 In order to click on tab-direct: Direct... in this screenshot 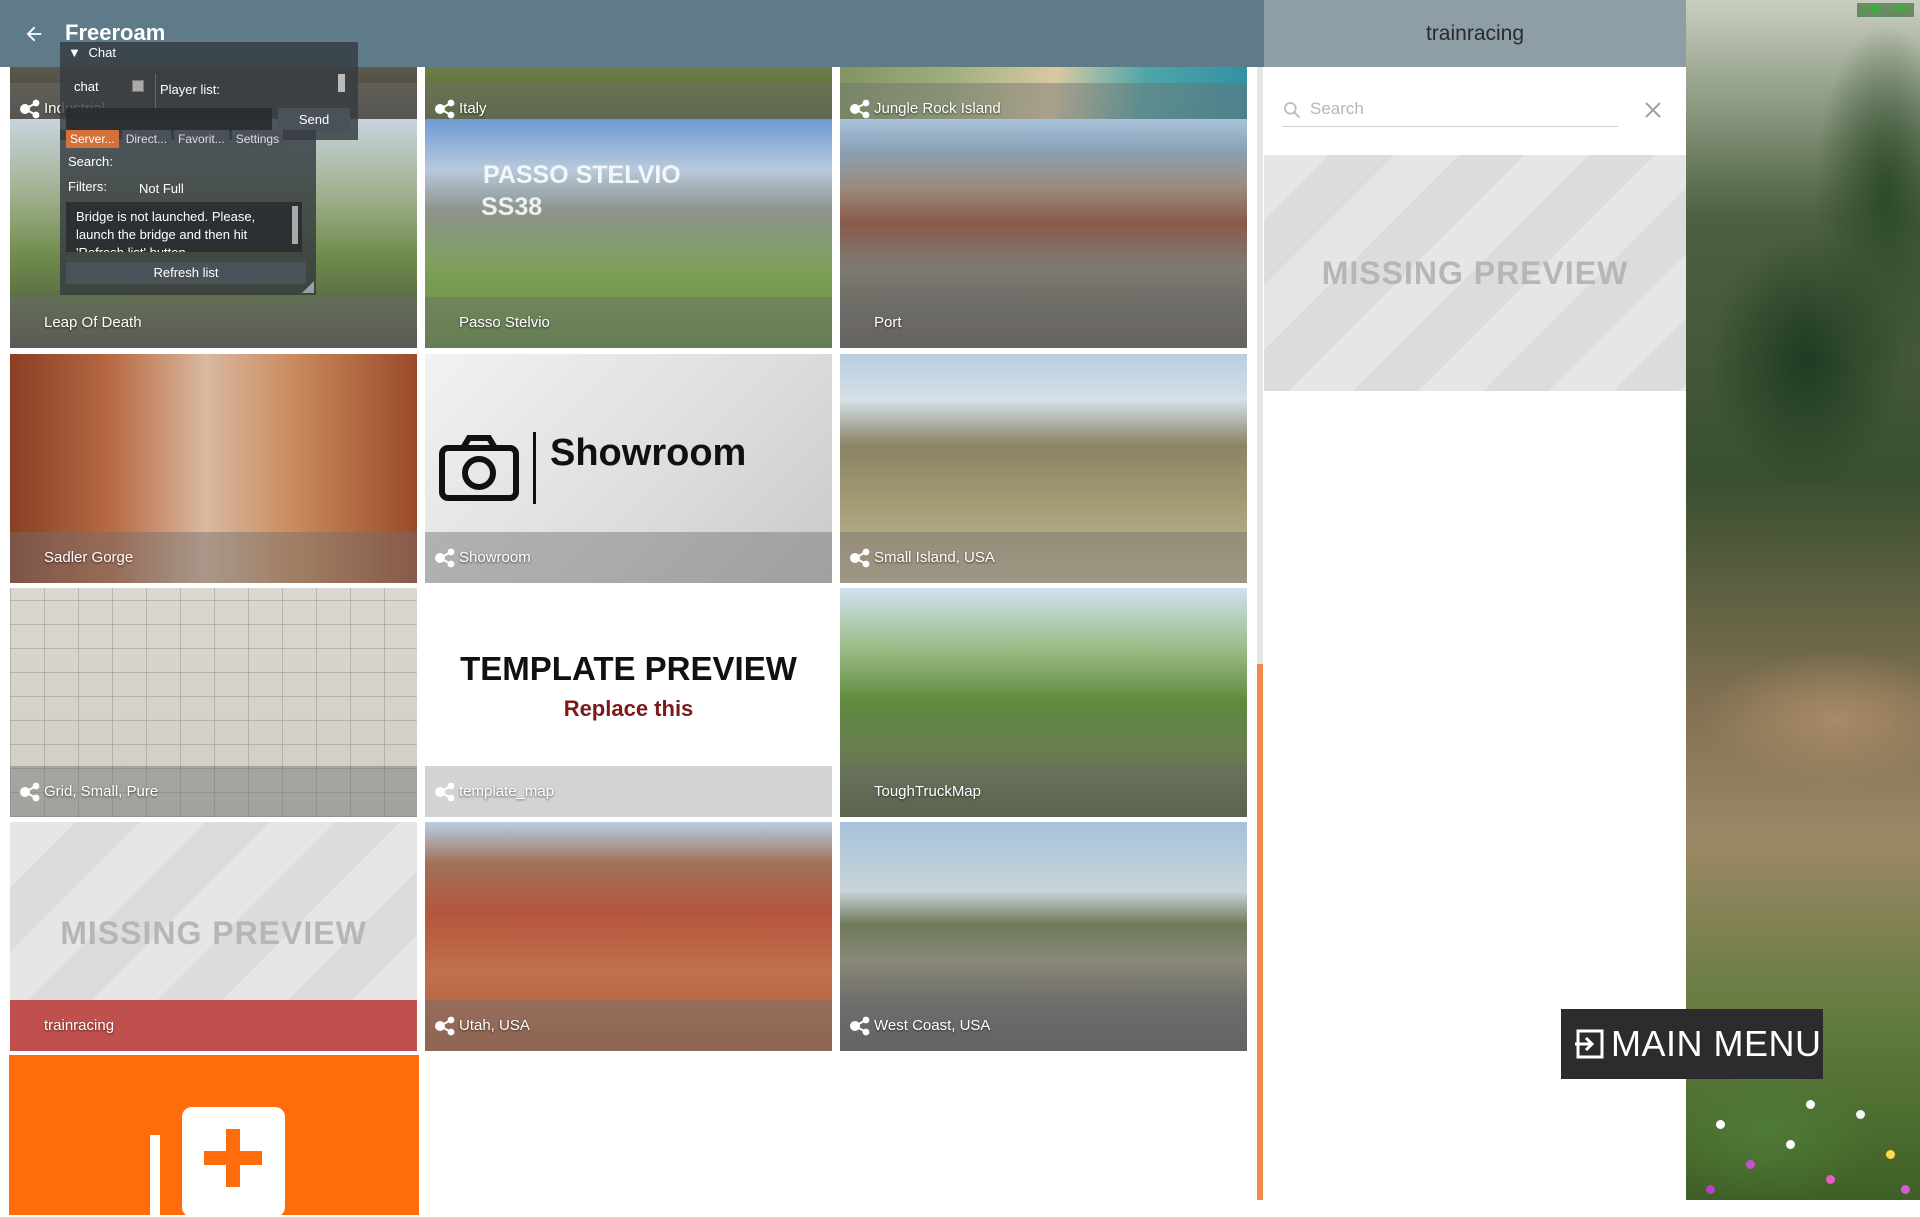, I will do `click(146, 139)`.